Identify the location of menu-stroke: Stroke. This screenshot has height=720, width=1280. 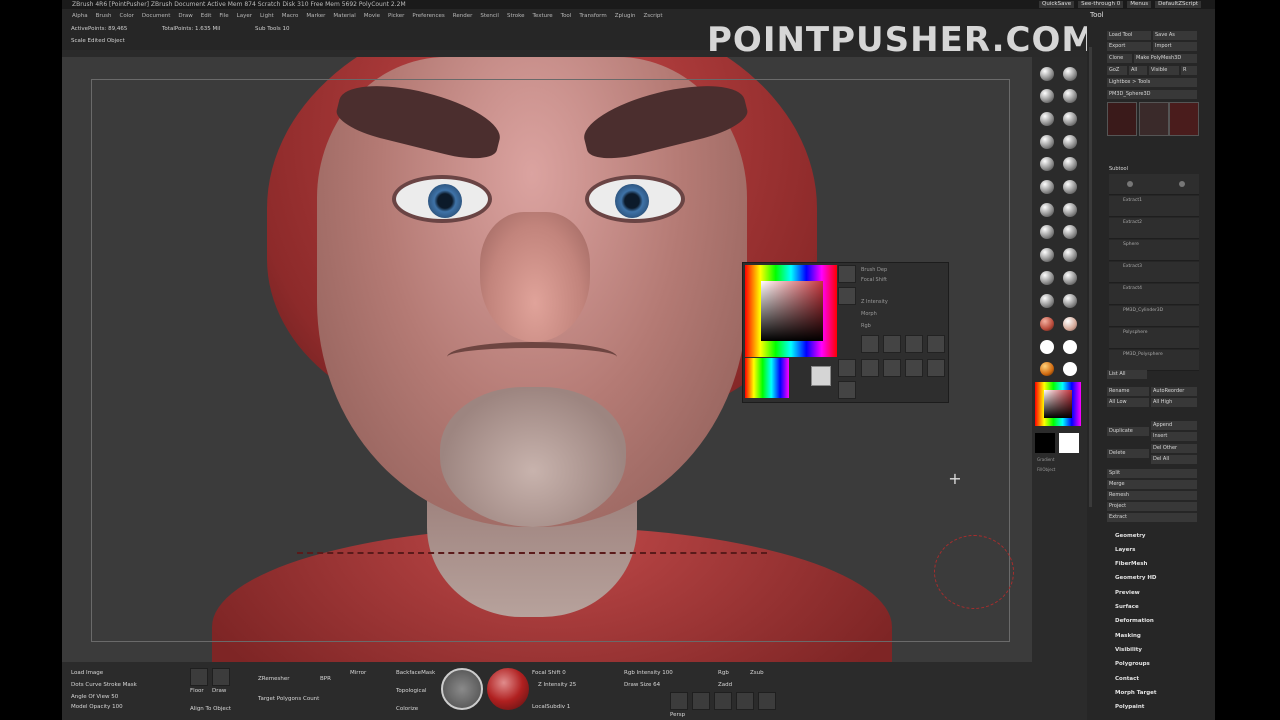
(516, 16).